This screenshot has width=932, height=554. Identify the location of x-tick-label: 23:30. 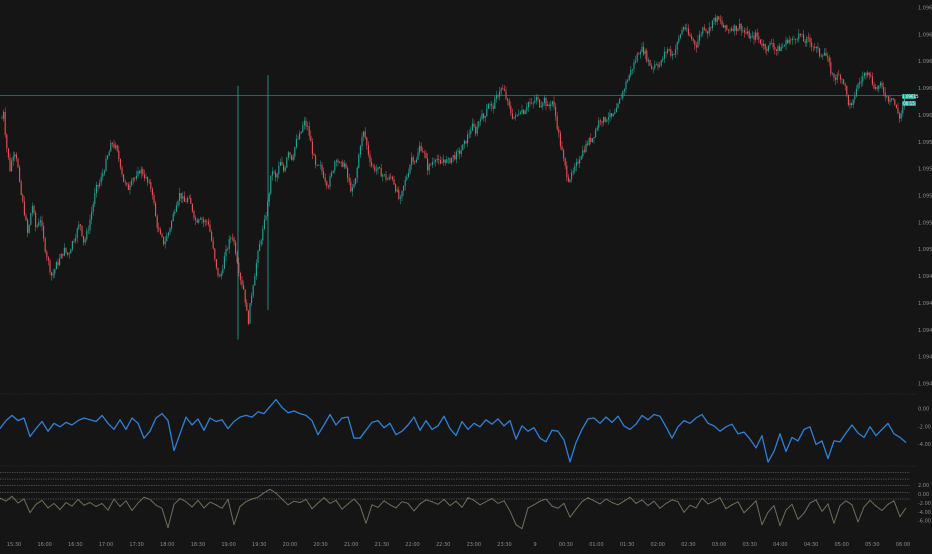
(504, 545).